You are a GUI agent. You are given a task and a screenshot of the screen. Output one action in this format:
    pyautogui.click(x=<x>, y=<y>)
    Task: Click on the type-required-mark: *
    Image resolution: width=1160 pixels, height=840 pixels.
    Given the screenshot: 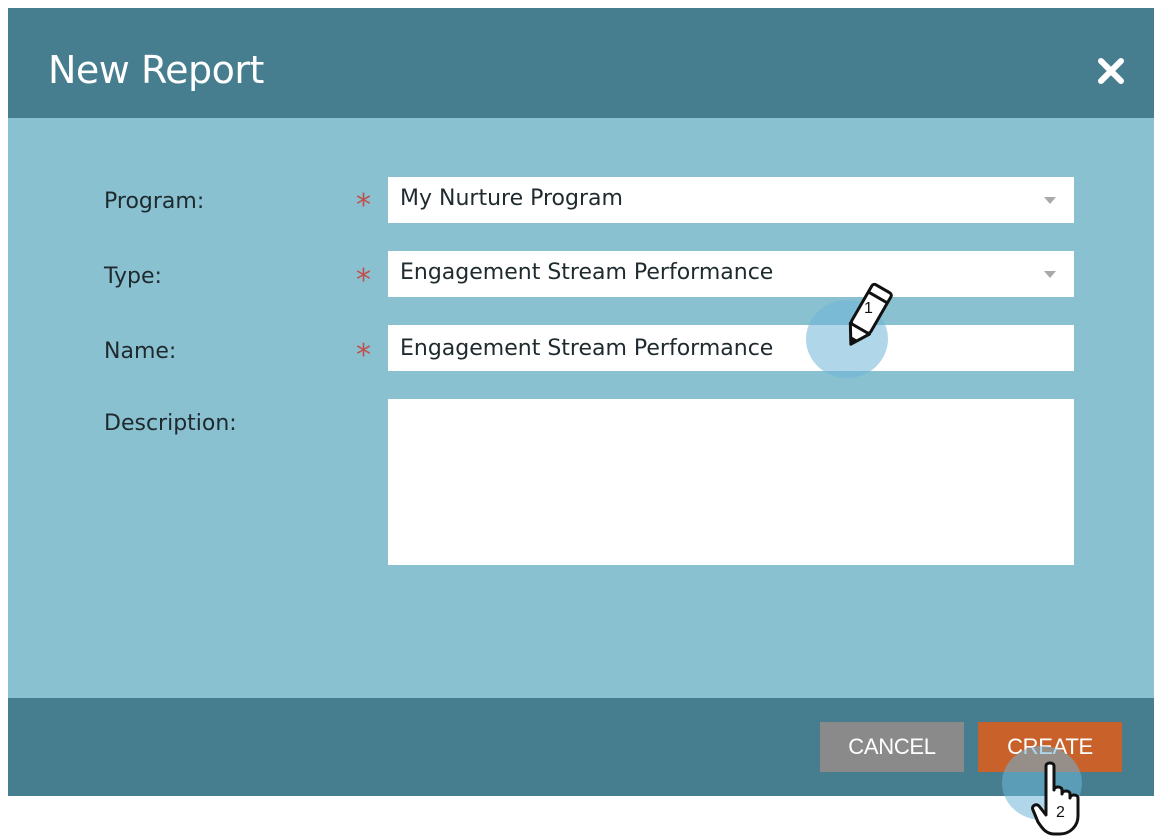 What is the action you would take?
    pyautogui.click(x=363, y=280)
    